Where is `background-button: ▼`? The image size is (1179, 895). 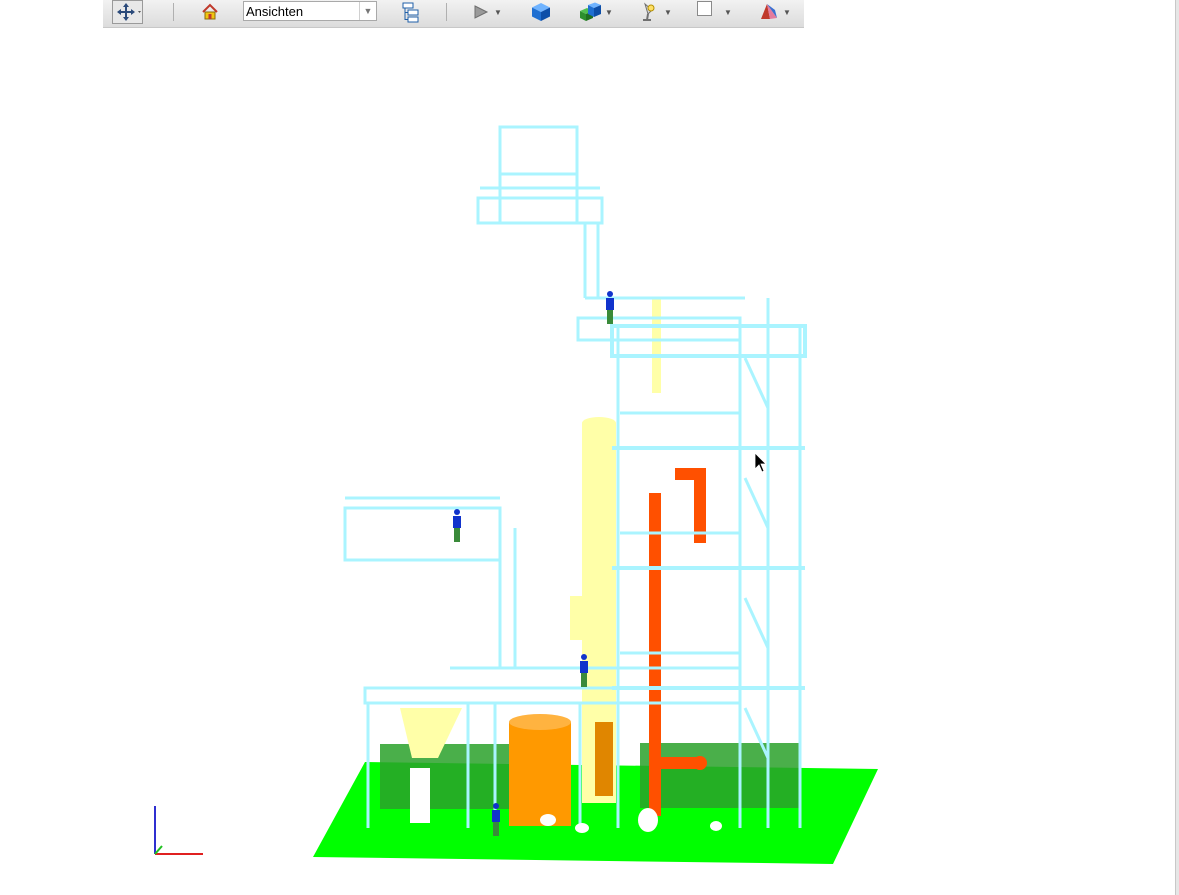
background-button: ▼ is located at coordinates (714, 12).